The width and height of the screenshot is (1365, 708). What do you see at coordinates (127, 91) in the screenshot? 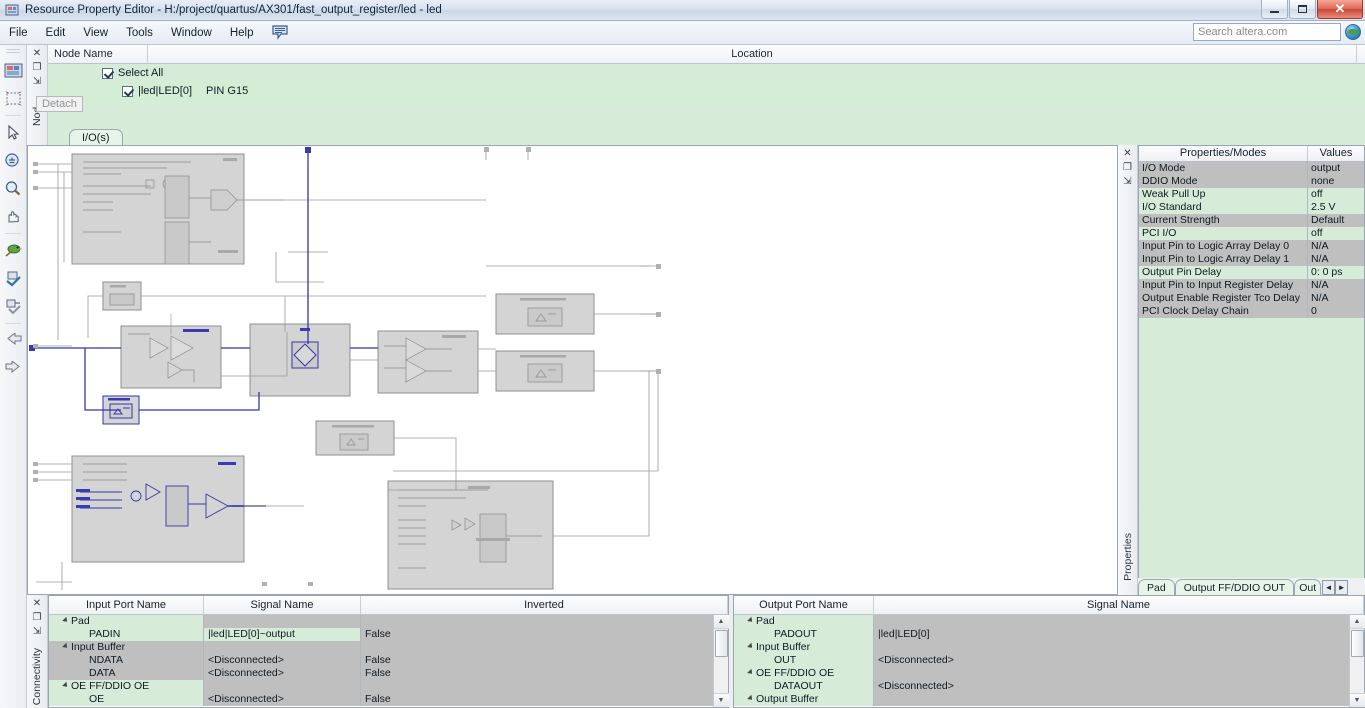
I see `node-checkbox` at bounding box center [127, 91].